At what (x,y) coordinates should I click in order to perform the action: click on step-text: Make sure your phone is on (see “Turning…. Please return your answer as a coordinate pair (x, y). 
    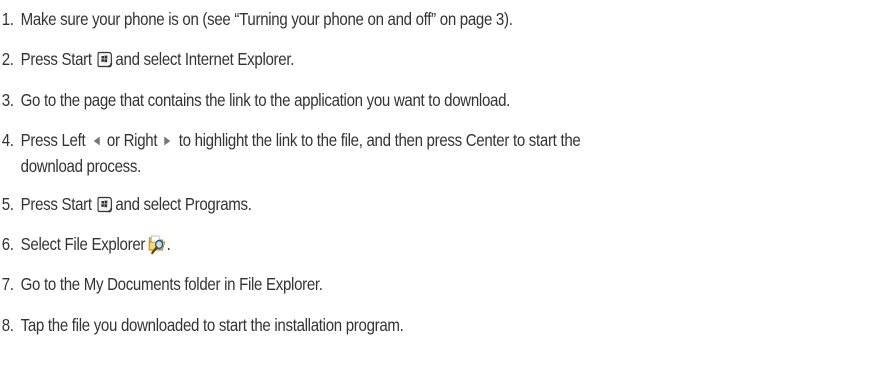
    Looking at the image, I should click on (266, 19).